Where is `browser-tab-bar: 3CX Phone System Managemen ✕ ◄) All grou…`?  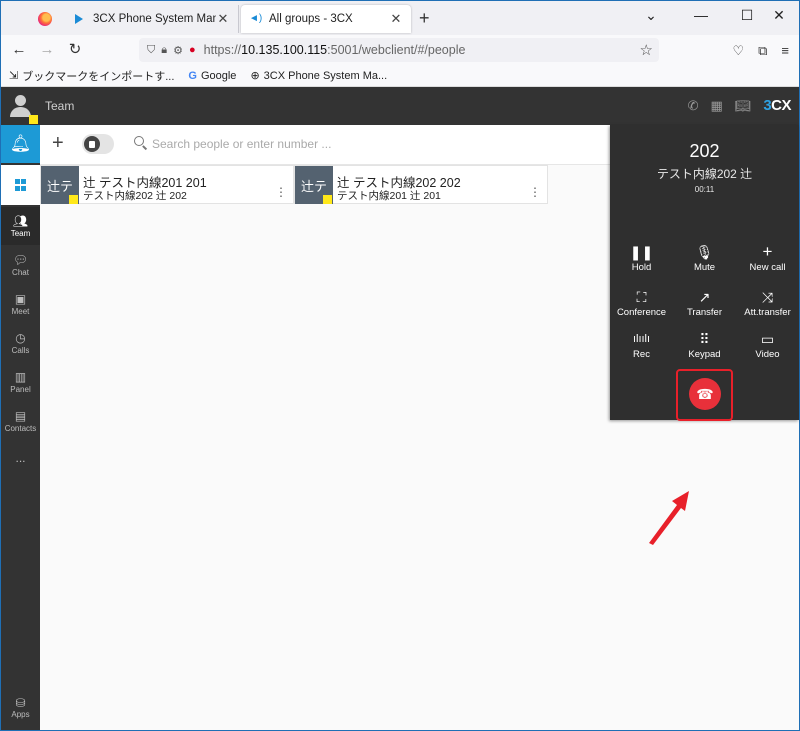 browser-tab-bar: 3CX Phone System Managemen ✕ ◄) All grou… is located at coordinates (400, 18).